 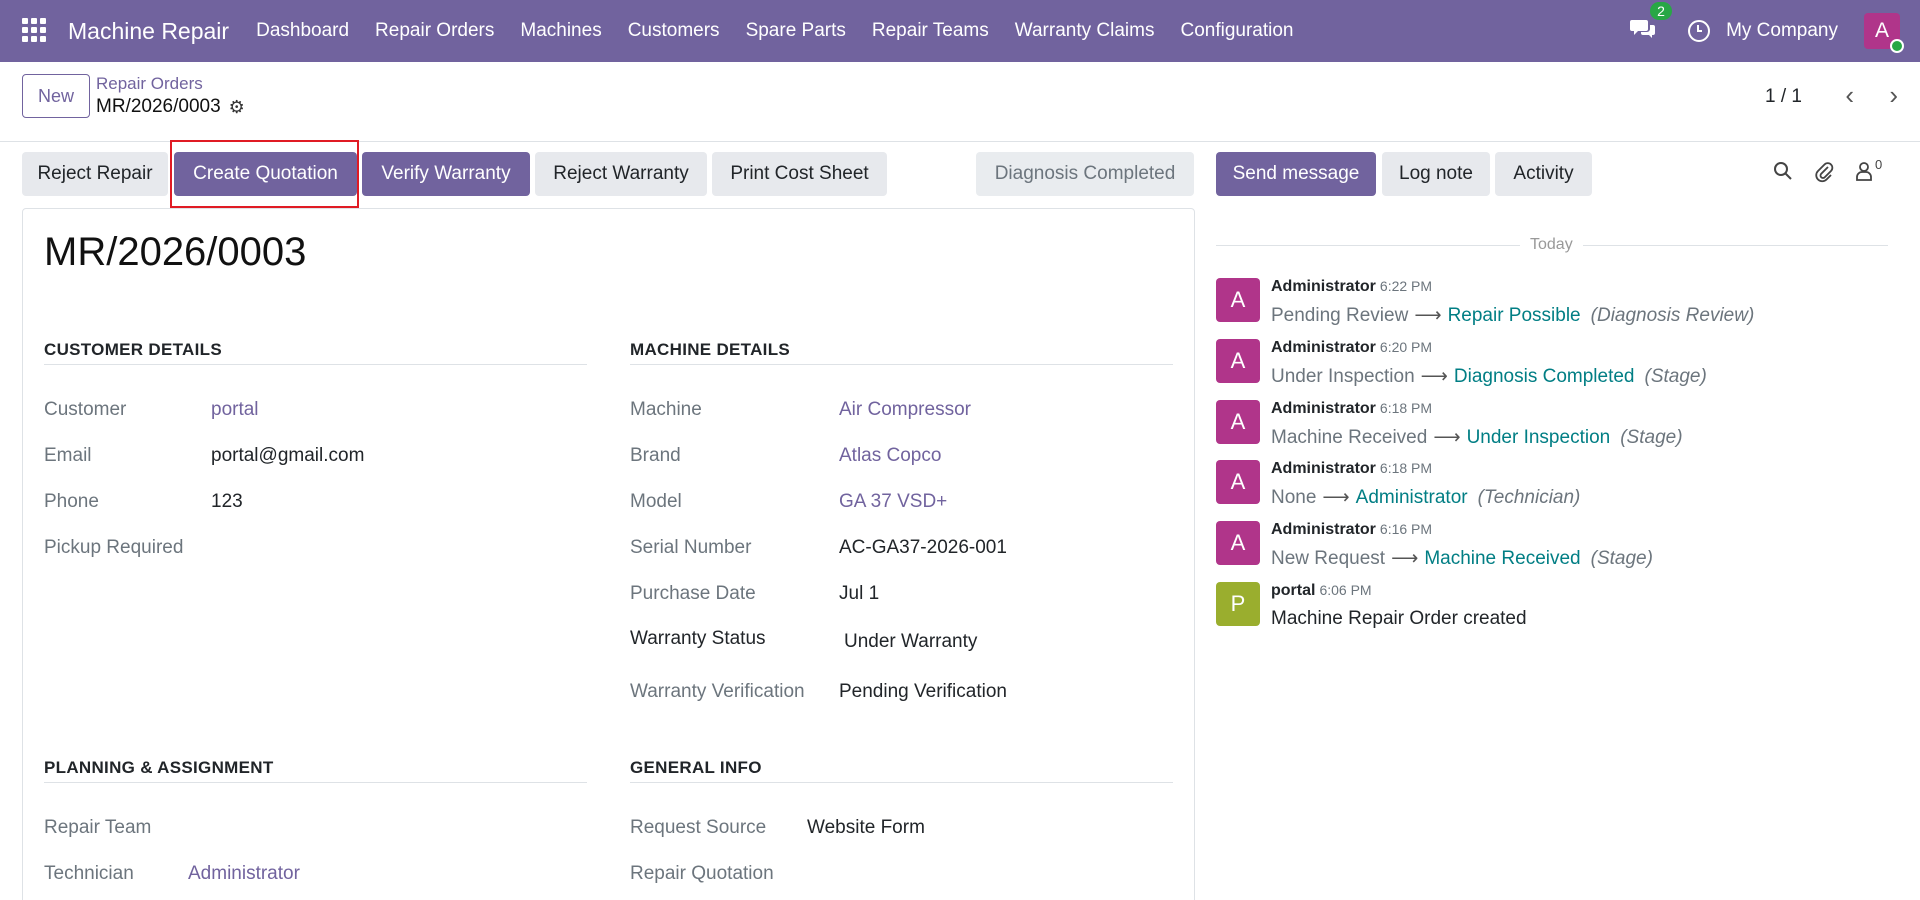 What do you see at coordinates (1675, 376) in the screenshot?
I see `tracked-field: (Stage)` at bounding box center [1675, 376].